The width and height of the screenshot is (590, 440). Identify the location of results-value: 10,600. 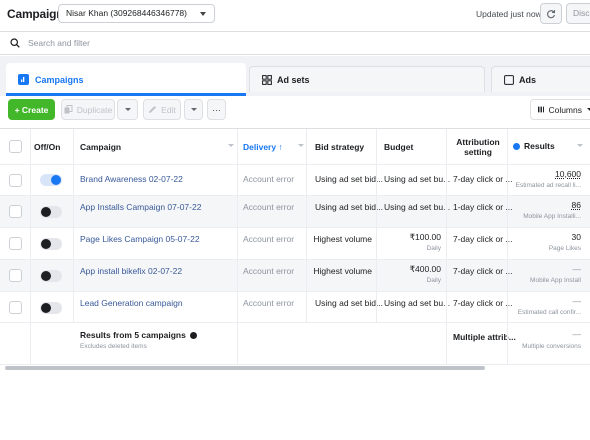
(540, 174).